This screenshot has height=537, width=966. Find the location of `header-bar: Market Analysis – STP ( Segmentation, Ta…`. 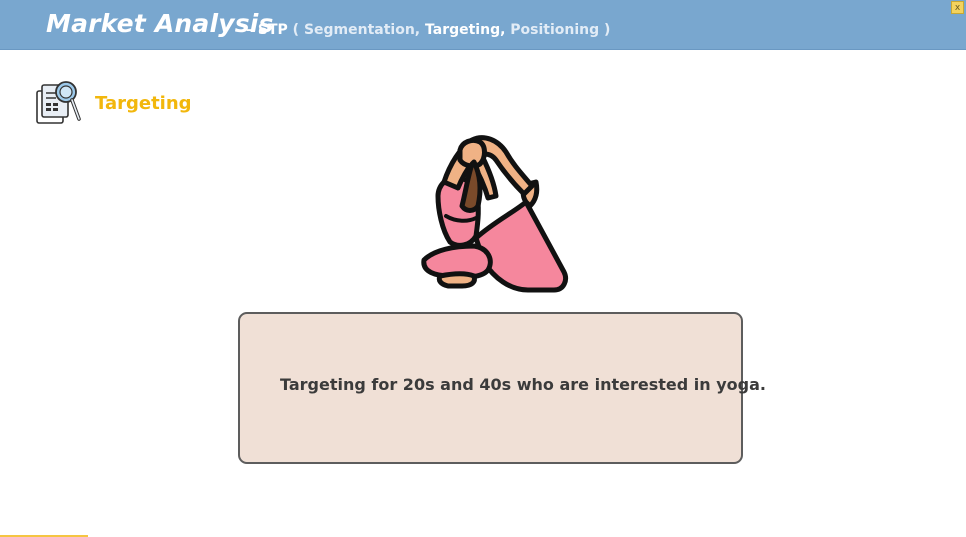

header-bar: Market Analysis – STP ( Segmentation, Ta… is located at coordinates (483, 25).